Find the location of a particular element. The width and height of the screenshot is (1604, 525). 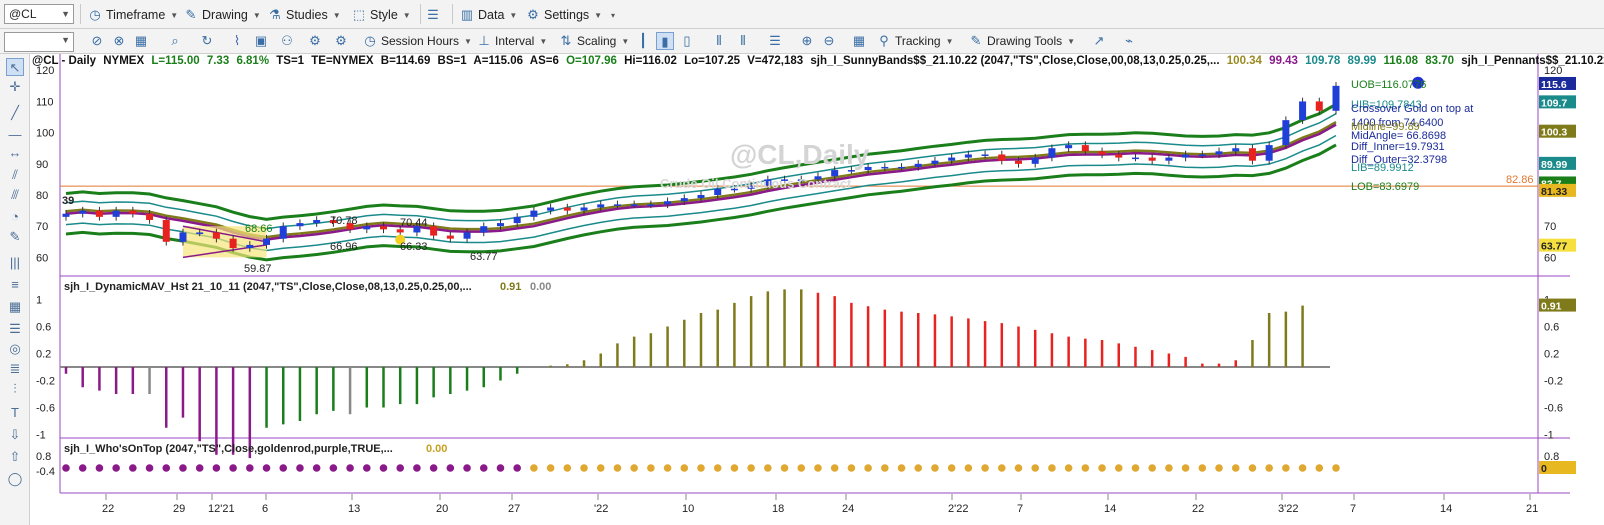

pointer-icon: ↖ is located at coordinates (15, 67).